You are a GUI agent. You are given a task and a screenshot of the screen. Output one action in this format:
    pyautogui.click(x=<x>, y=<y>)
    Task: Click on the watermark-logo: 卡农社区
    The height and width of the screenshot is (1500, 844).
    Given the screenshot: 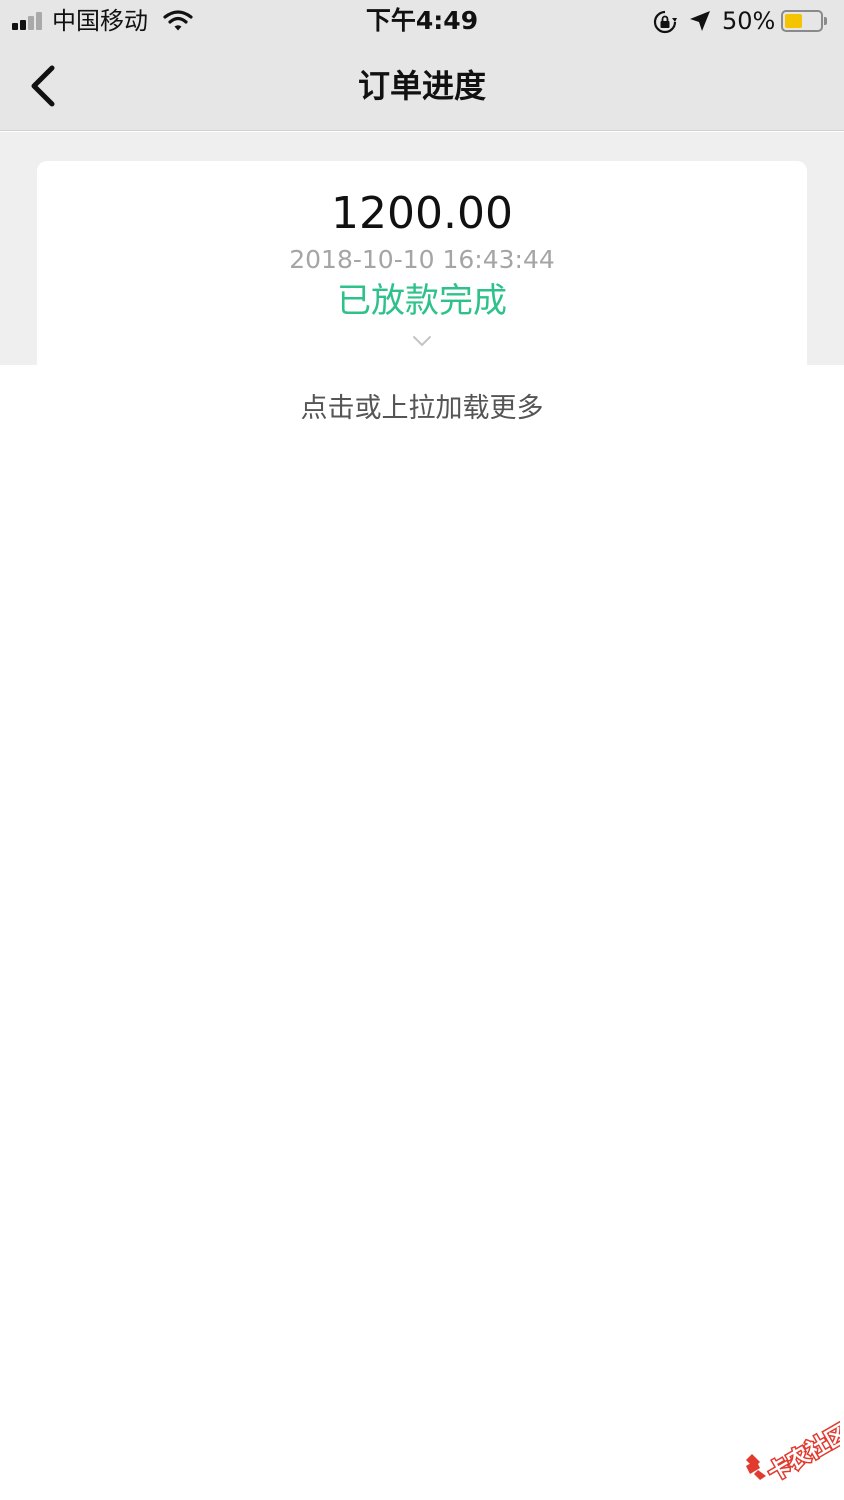 What is the action you would take?
    pyautogui.click(x=792, y=1448)
    